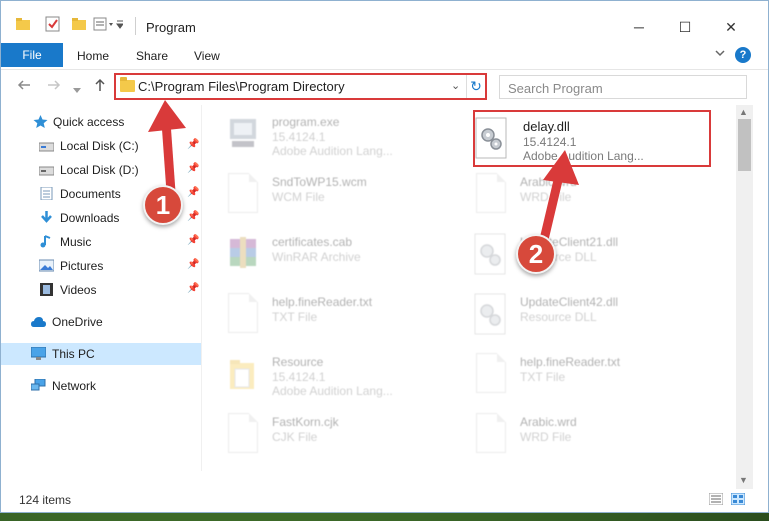 Image resolution: width=769 pixels, height=521 pixels. I want to click on step-2-badge: 2, so click(536, 254).